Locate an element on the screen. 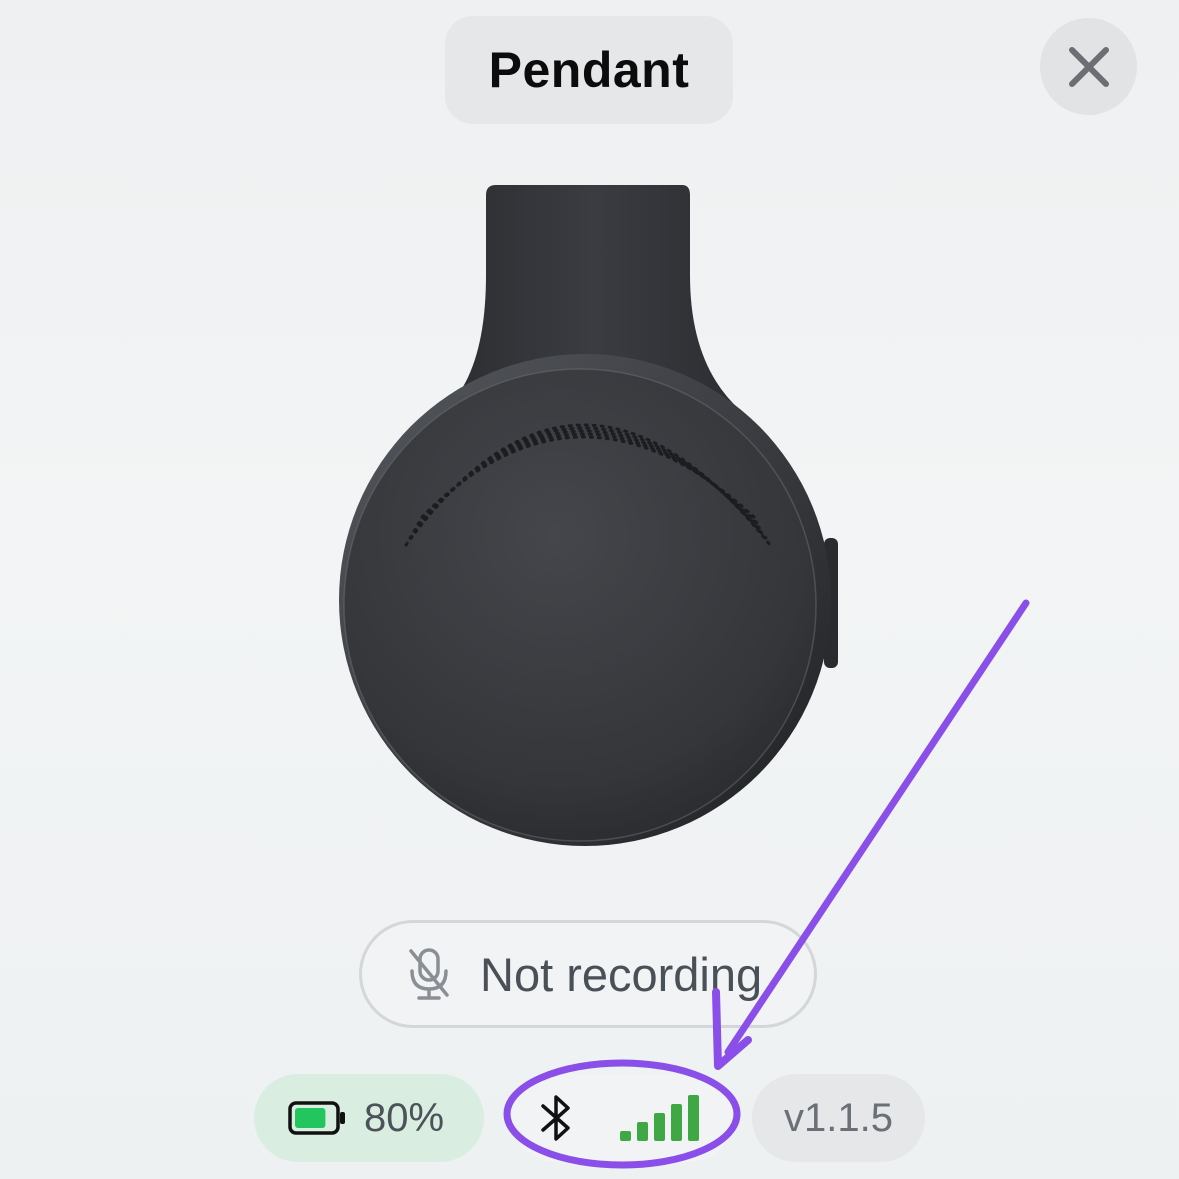  firmware-version: v1.1.5 is located at coordinates (838, 1117).